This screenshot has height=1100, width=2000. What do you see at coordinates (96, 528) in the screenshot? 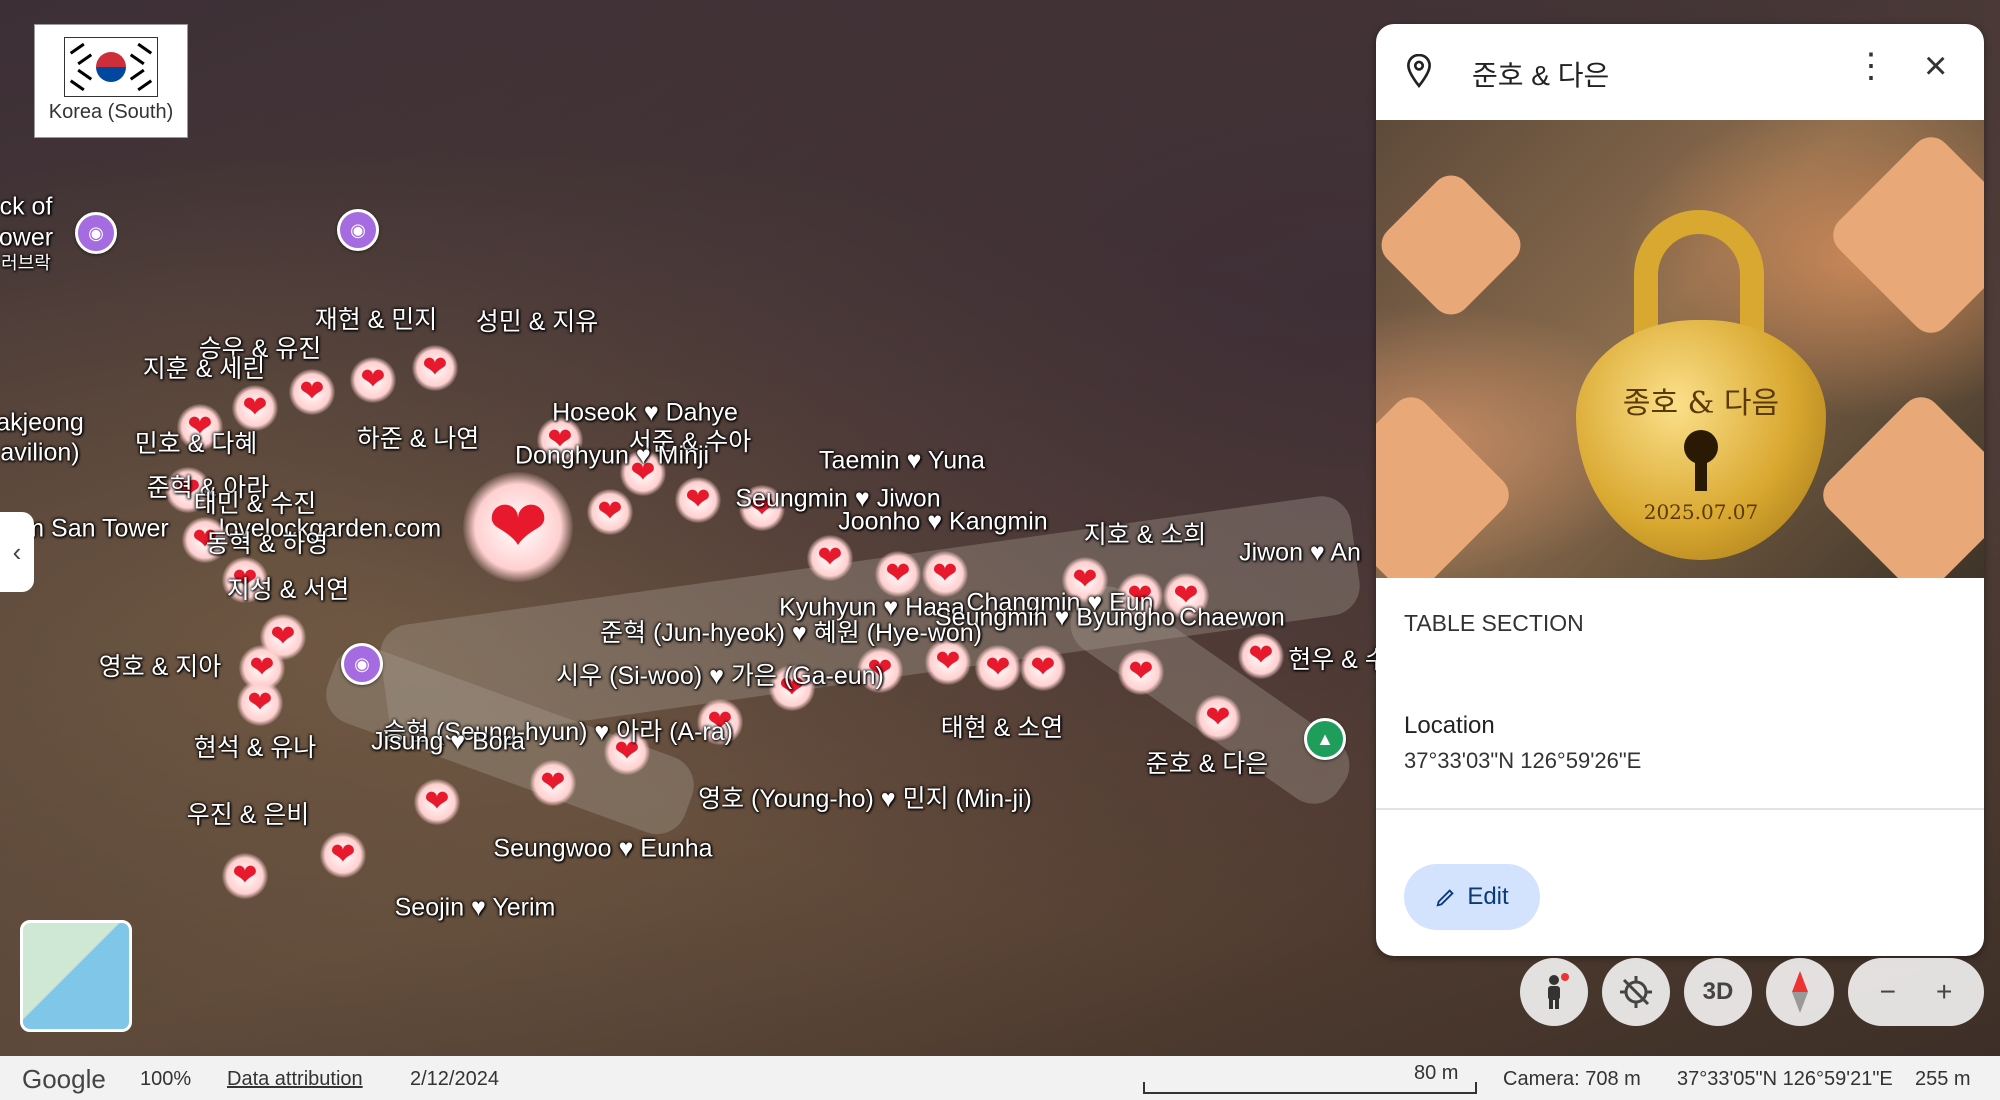
I see `map-edge-label: m San Tower` at bounding box center [96, 528].